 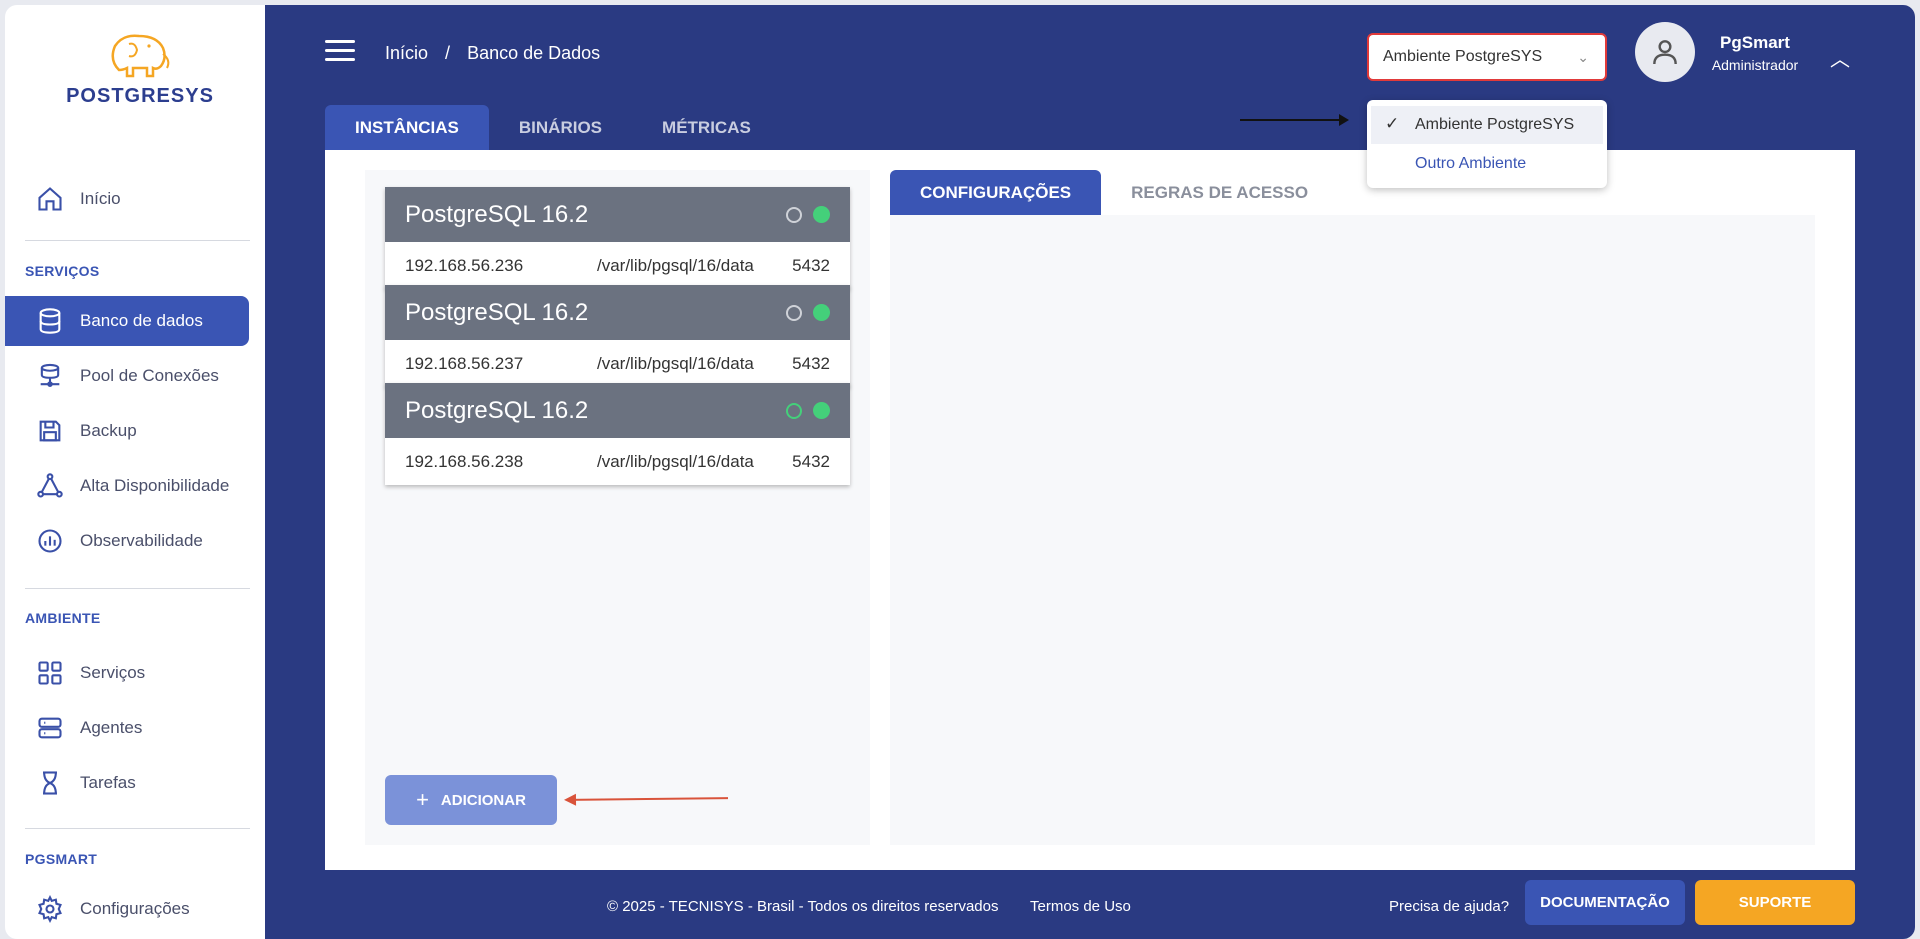 What do you see at coordinates (50, 728) in the screenshot?
I see `server-icon` at bounding box center [50, 728].